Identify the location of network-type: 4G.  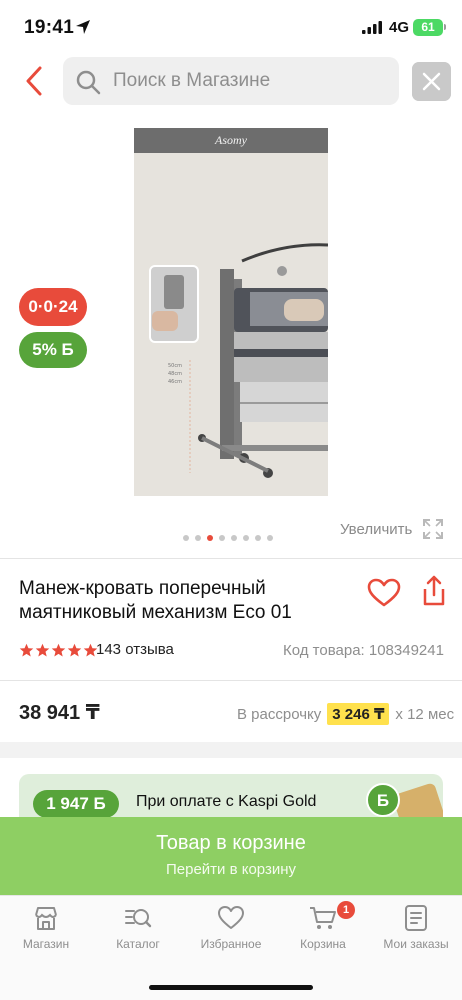
(399, 27).